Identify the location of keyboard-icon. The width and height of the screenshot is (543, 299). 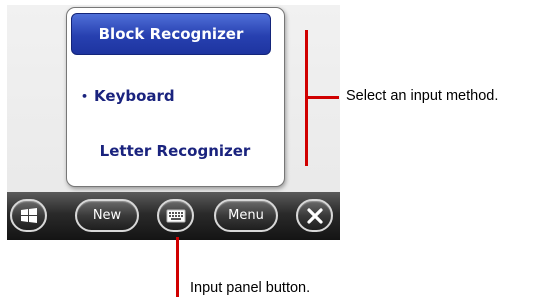
(175, 215).